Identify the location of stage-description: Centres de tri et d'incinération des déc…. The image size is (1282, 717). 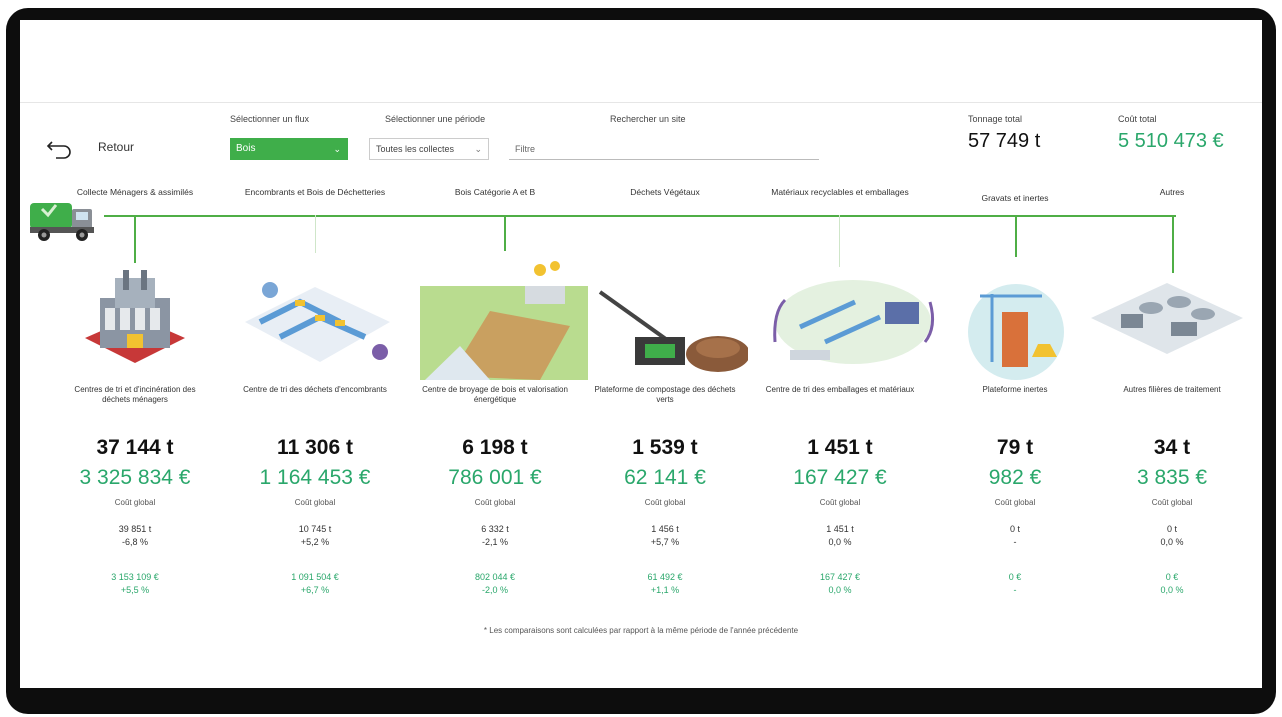
(135, 394).